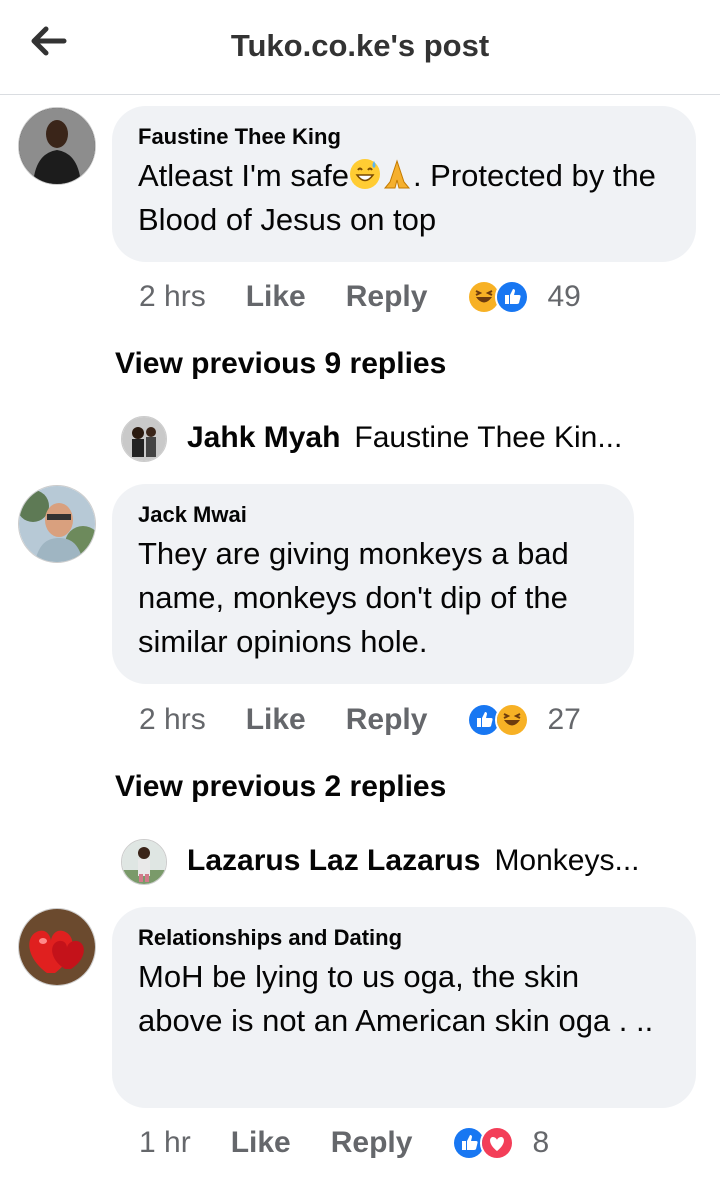 The image size is (720, 1192). What do you see at coordinates (497, 1143) in the screenshot?
I see `love-reaction-icon` at bounding box center [497, 1143].